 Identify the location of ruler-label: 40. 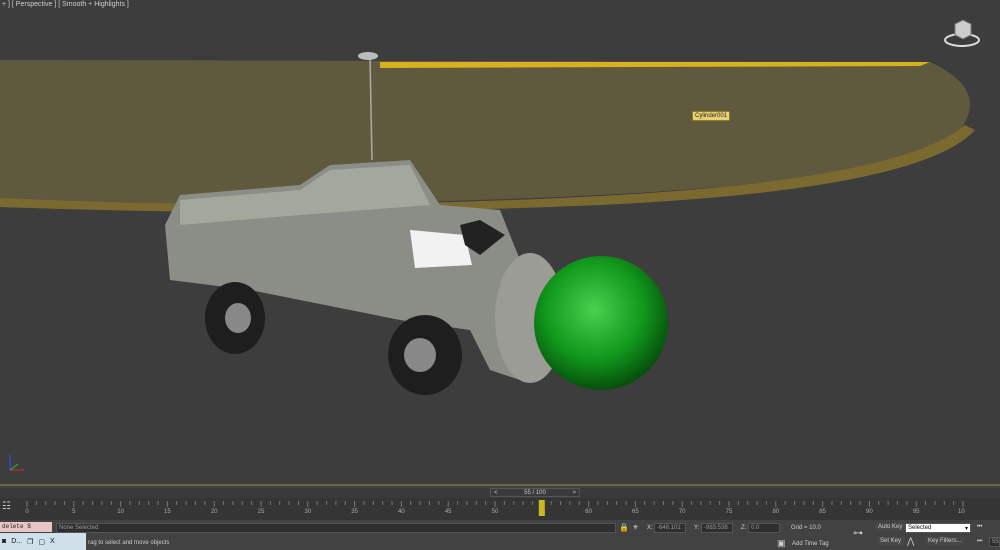
(401, 512).